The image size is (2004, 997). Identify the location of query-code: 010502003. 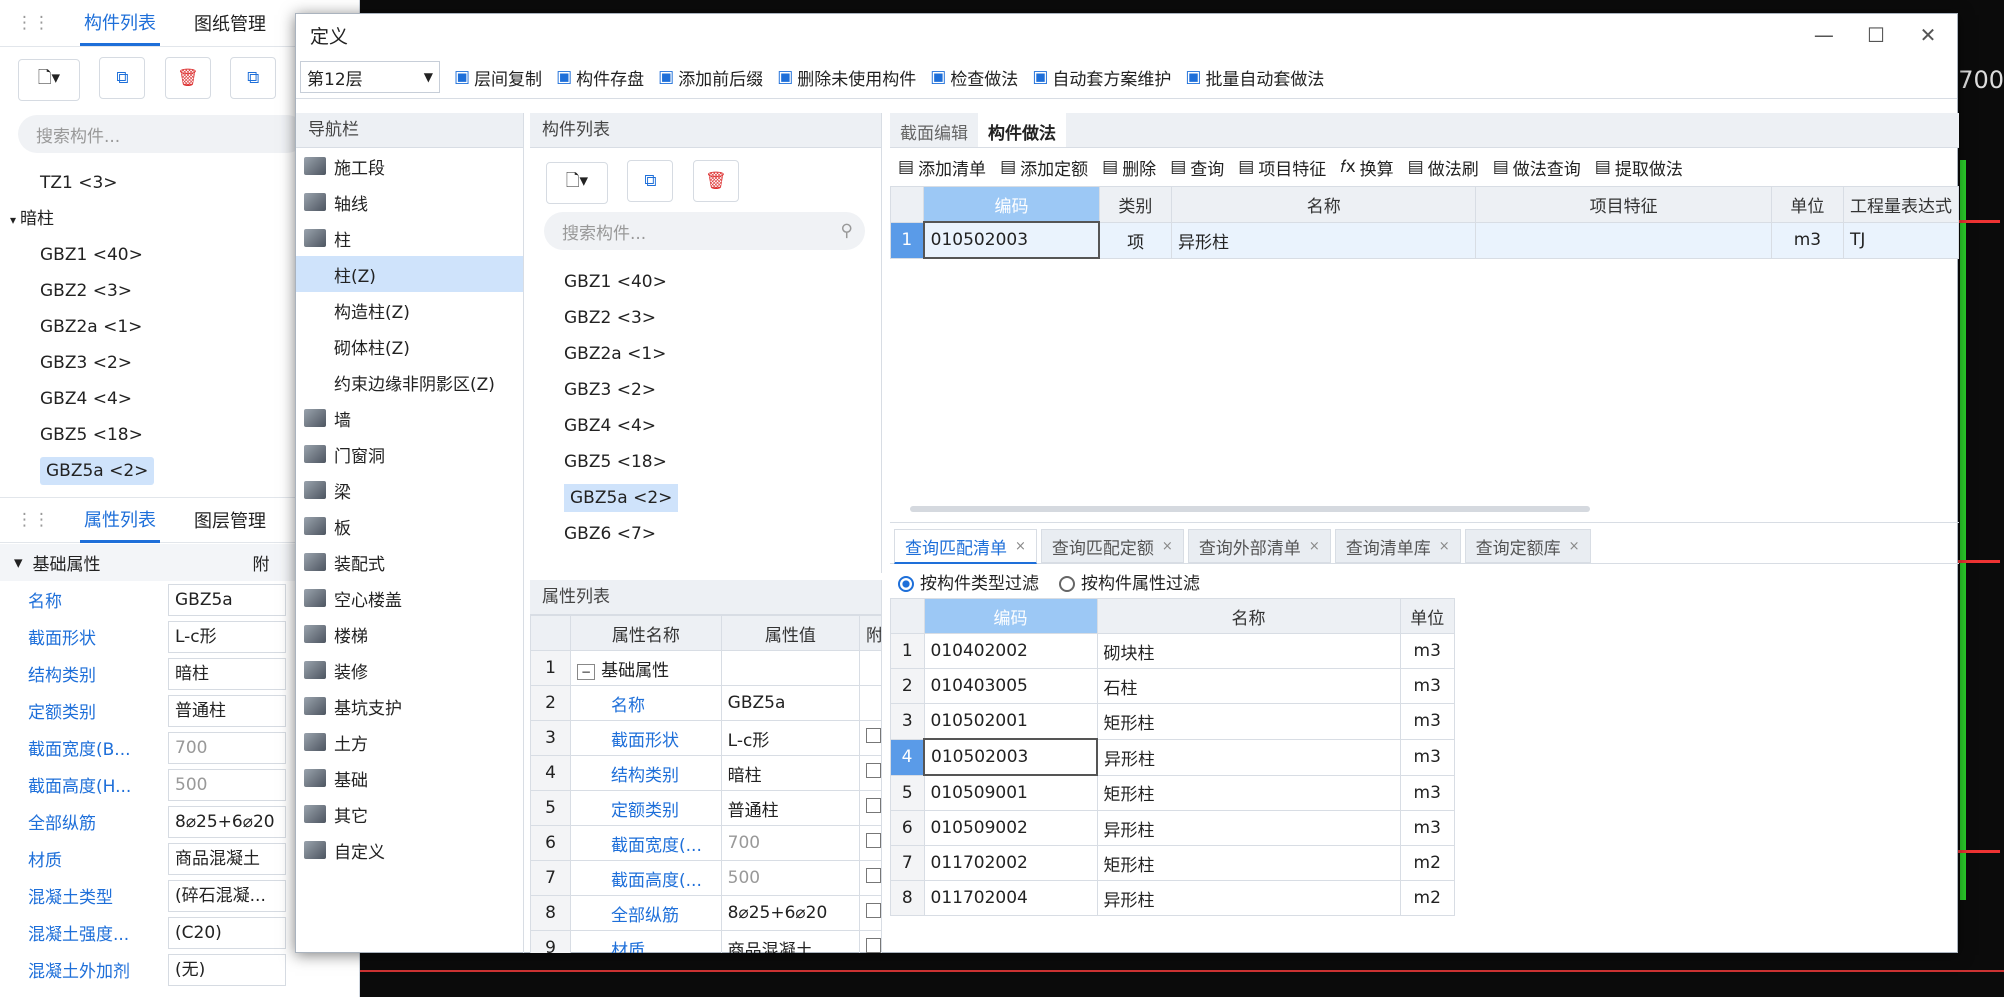
(1010, 757).